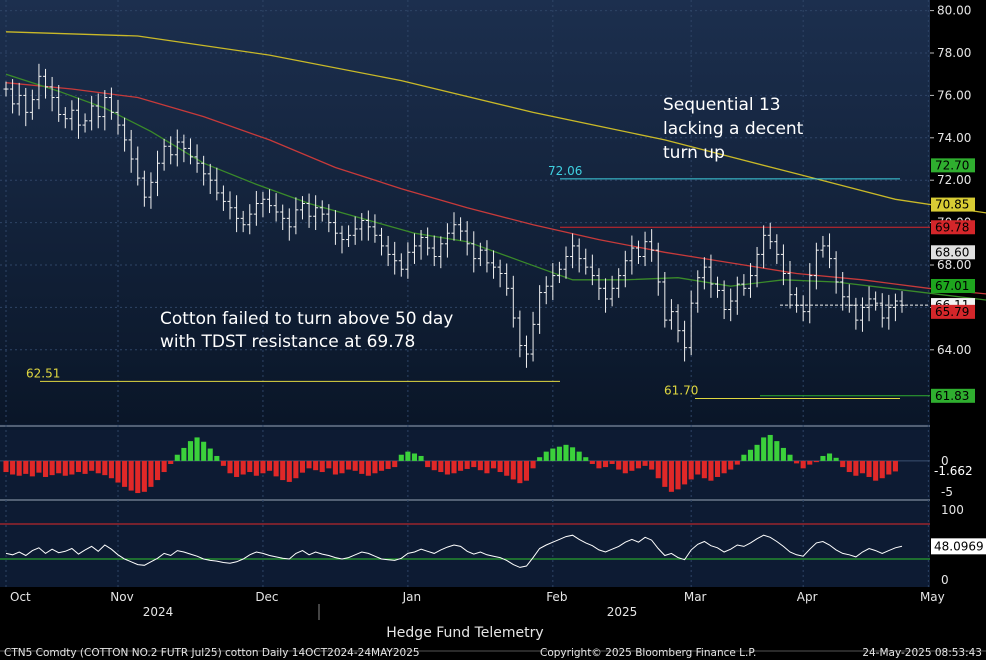 The image size is (986, 660). Describe the element at coordinates (947, 492) in the screenshot. I see `momentum-tick-label-1: -5` at that location.